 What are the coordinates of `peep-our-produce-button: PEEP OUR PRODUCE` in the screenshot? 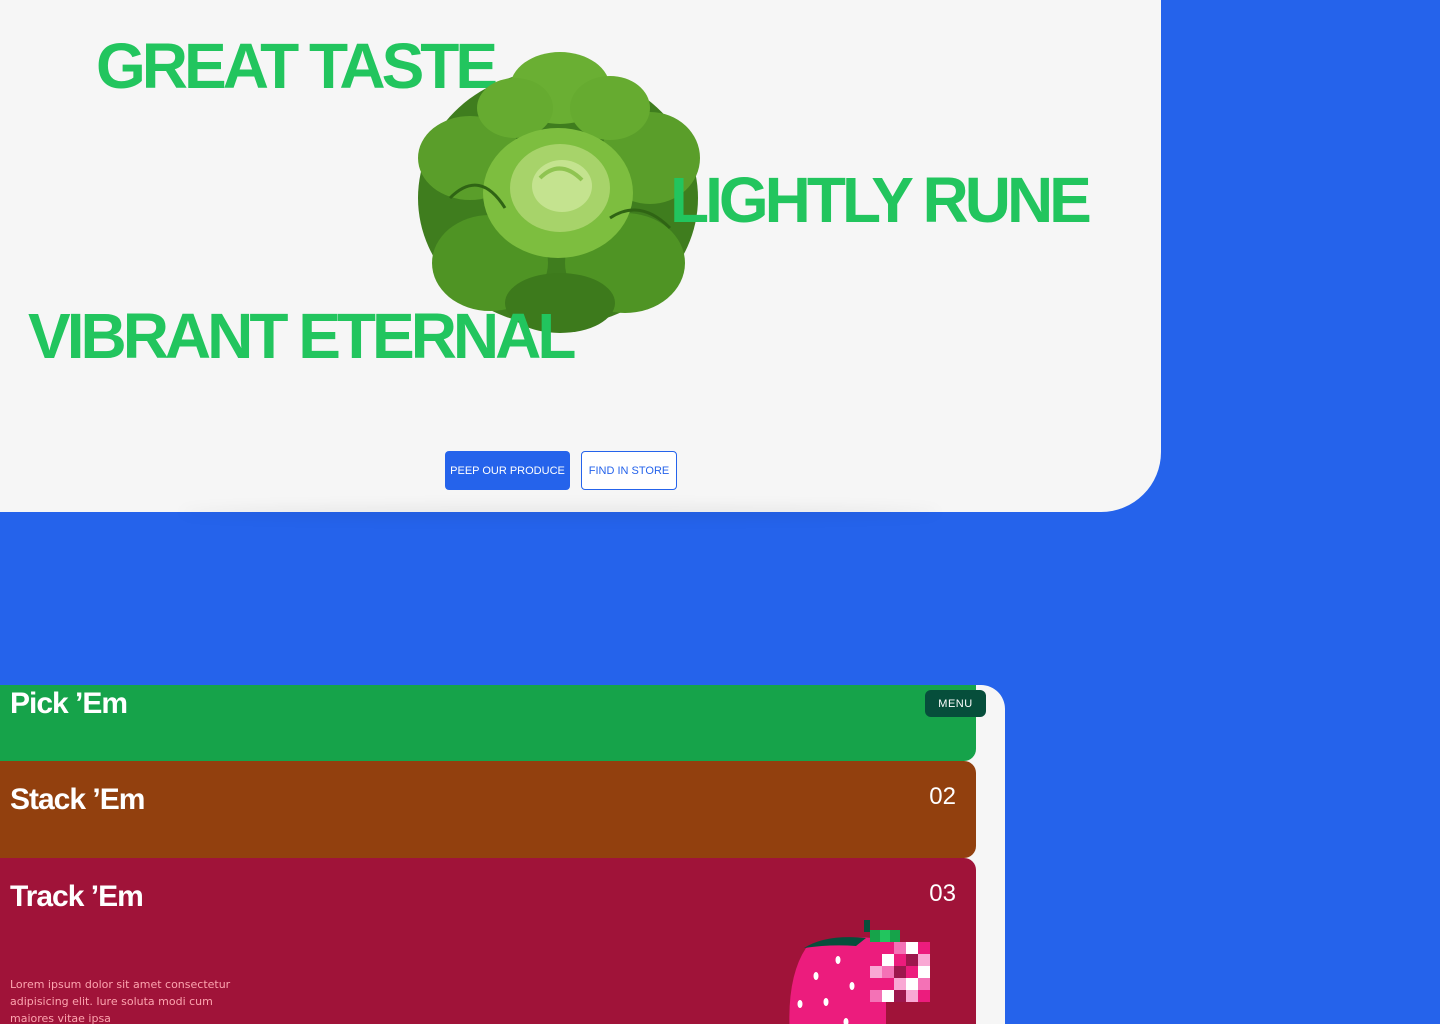 It's located at (507, 470).